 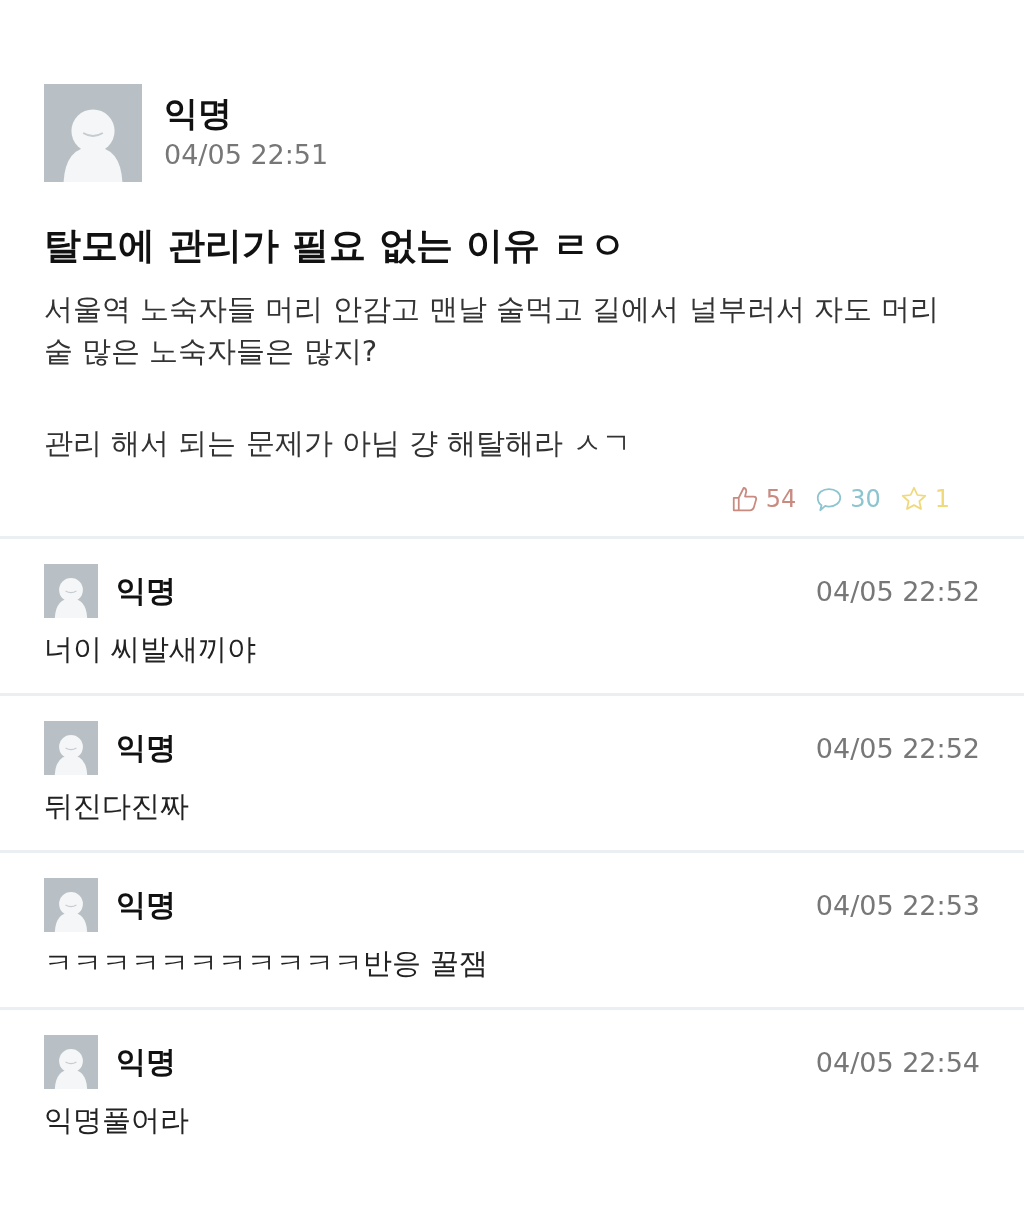 What do you see at coordinates (117, 1120) in the screenshot?
I see `comment-text: 익명풀어라` at bounding box center [117, 1120].